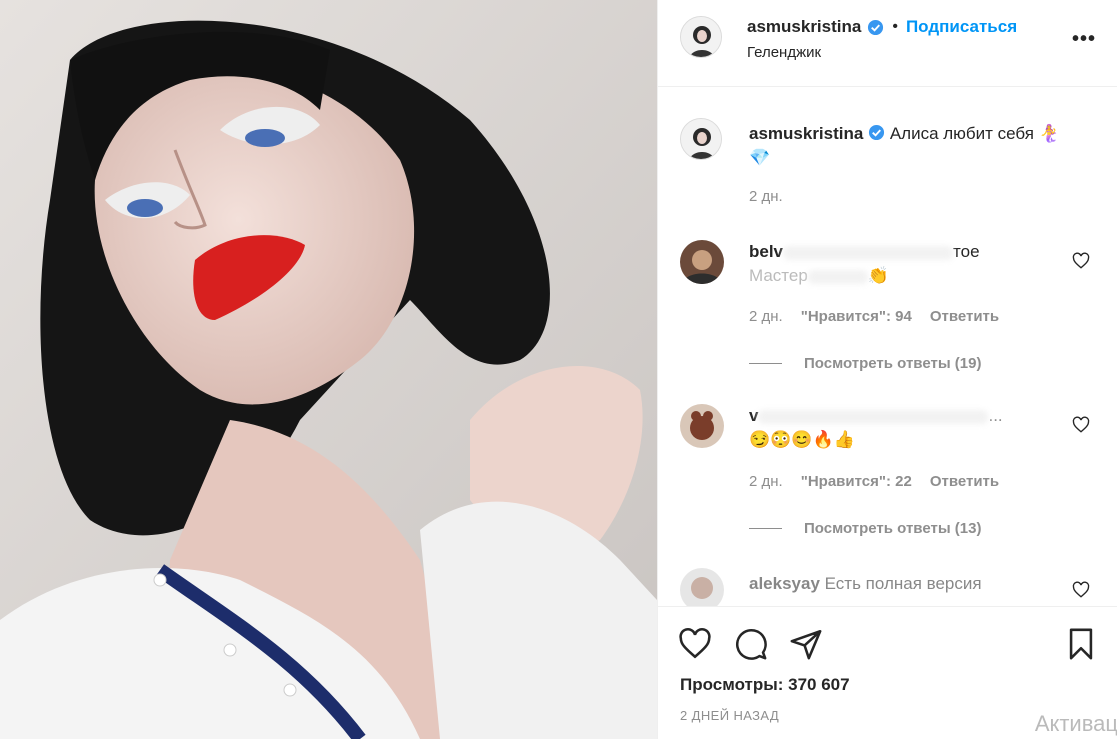 The width and height of the screenshot is (1117, 739). Describe the element at coordinates (914, 146) in the screenshot. I see `caption-text: asmuskristina Алиса любит себя 🧜‍♀️ 💎` at that location.